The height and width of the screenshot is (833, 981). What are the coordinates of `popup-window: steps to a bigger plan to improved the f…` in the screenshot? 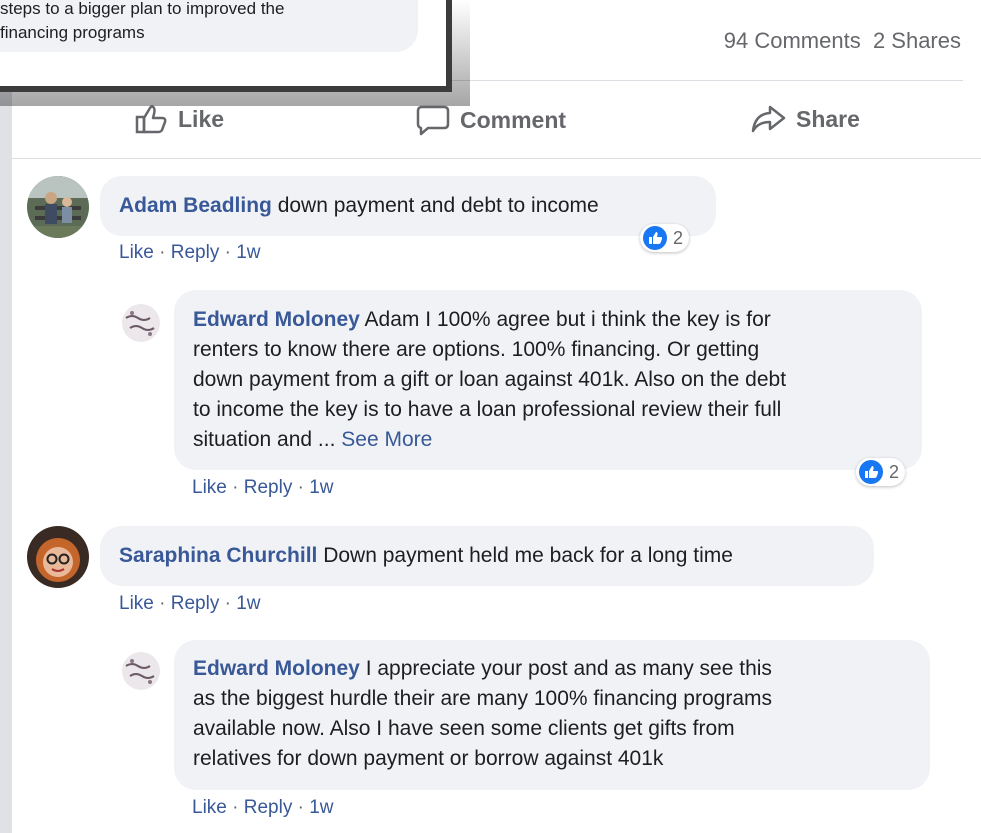 It's located at (226, 46).